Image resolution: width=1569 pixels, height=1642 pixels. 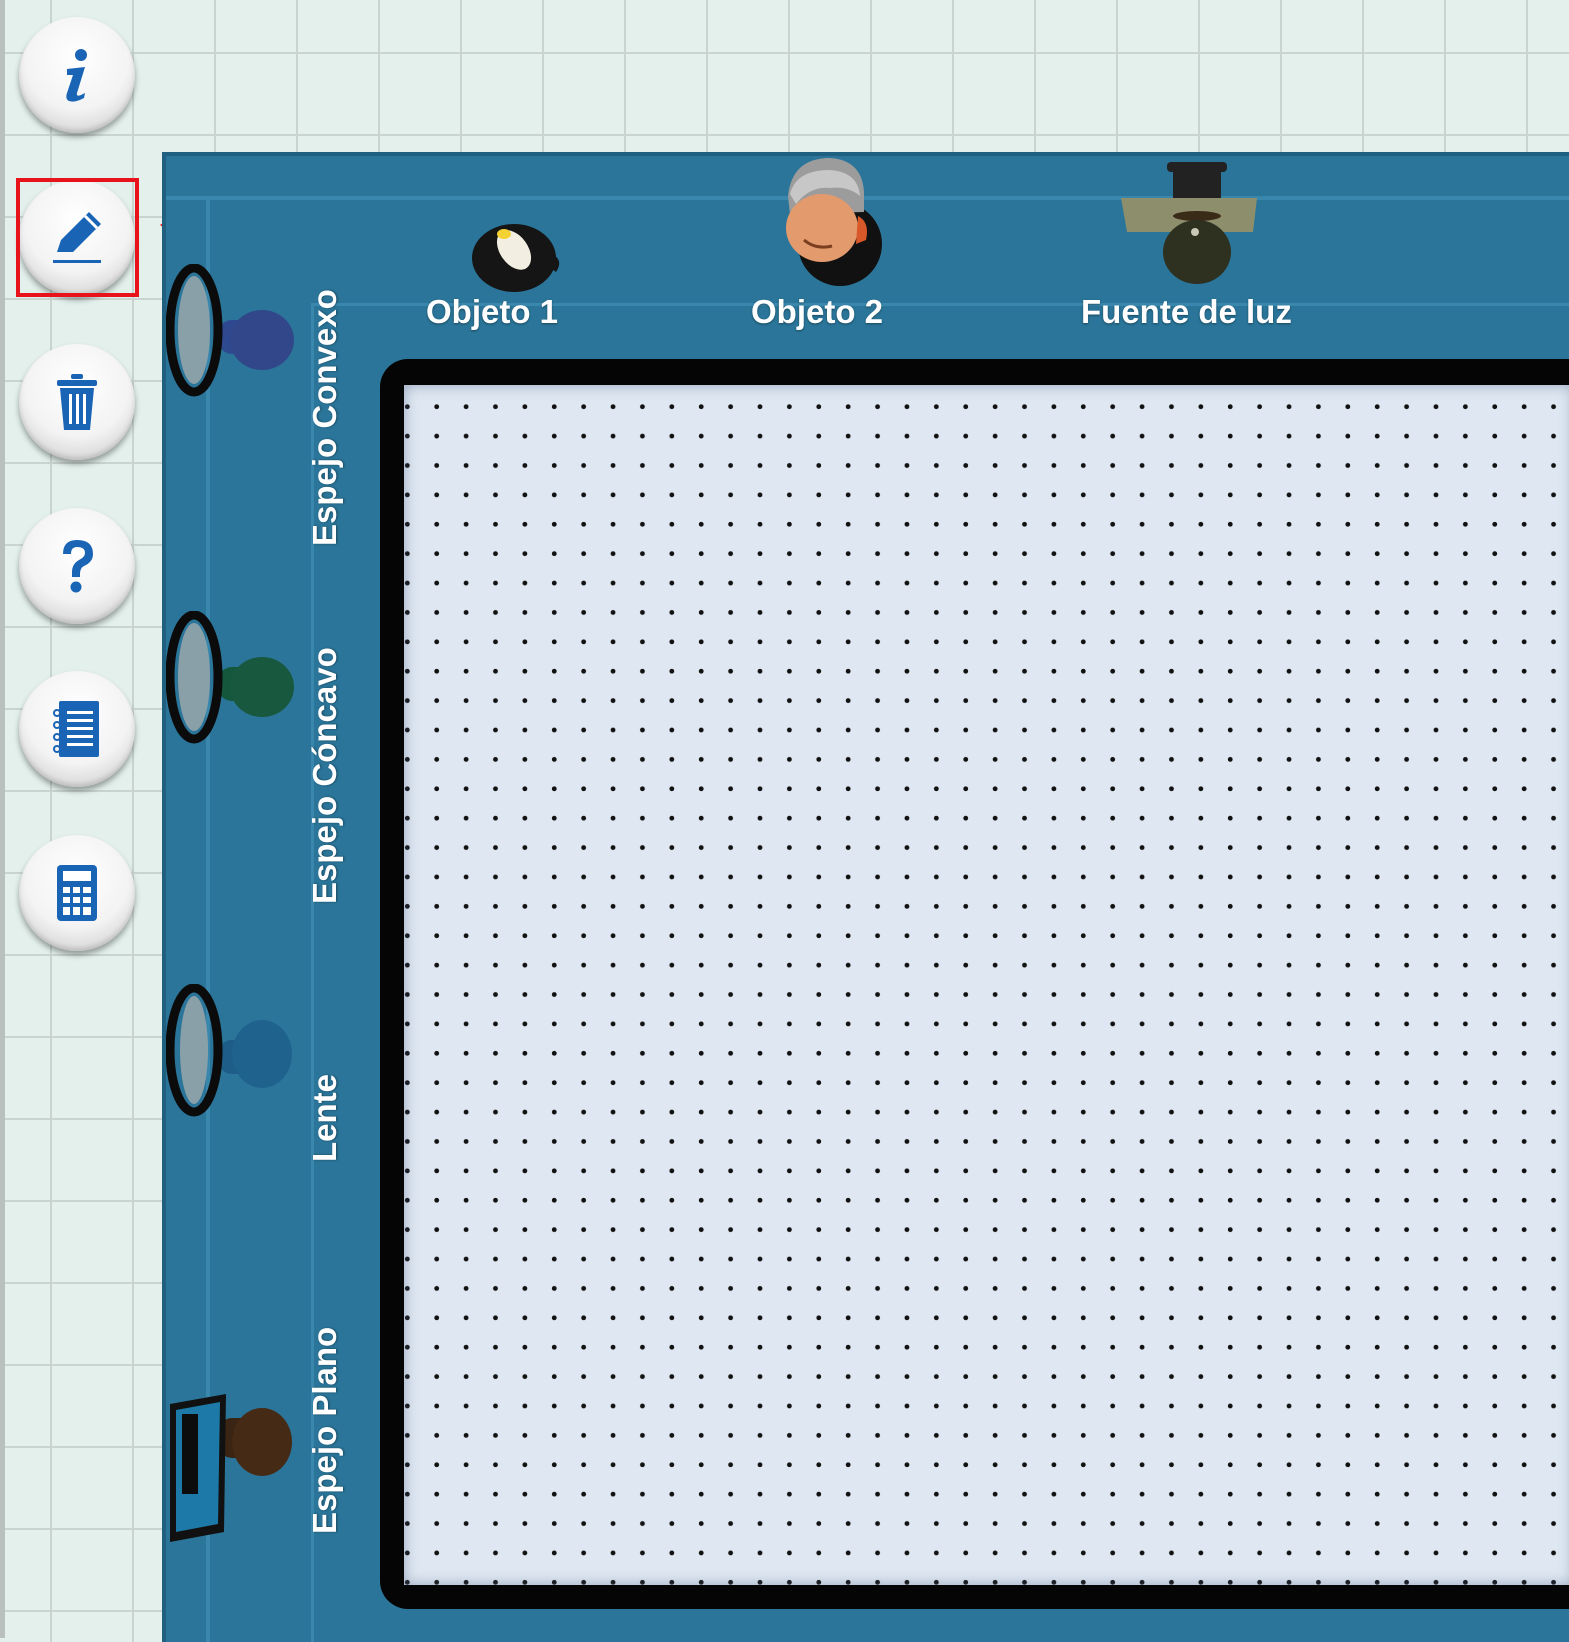 I want to click on delete-button, so click(x=77, y=402).